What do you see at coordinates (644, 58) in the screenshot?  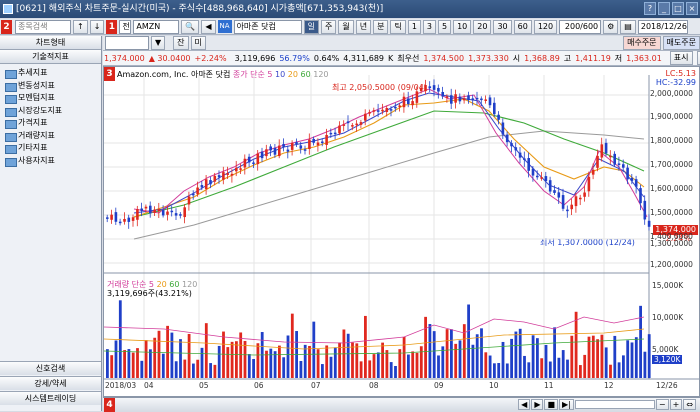 I see `quote-low: 1,363.01` at bounding box center [644, 58].